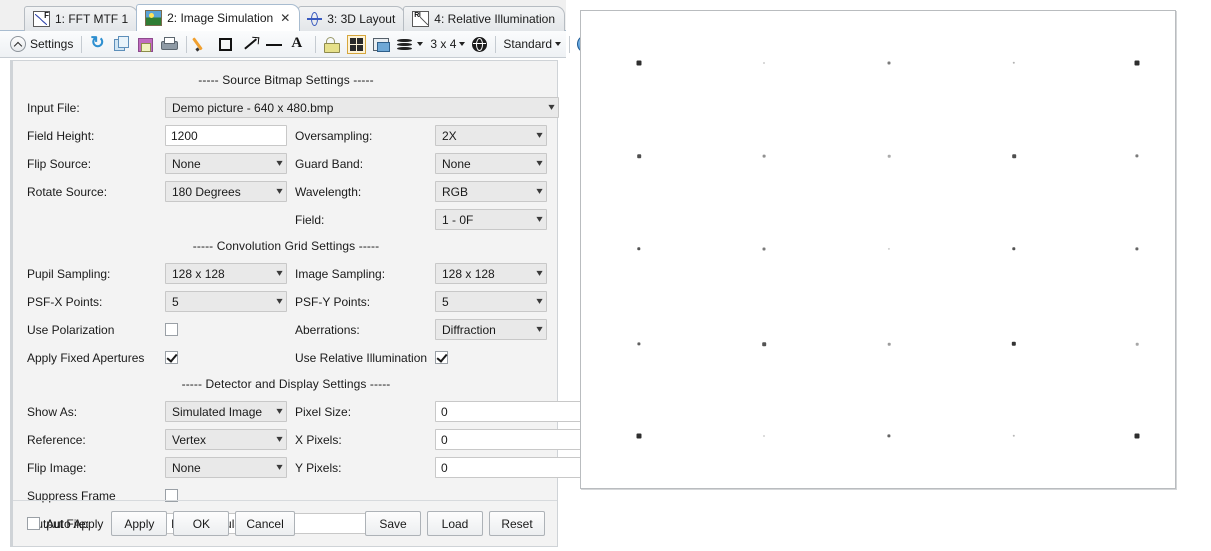 The width and height of the screenshot is (1211, 551). Describe the element at coordinates (286, 246) in the screenshot. I see `convolution-grid-section-header: ----- Convolution Grid Settings -----` at that location.